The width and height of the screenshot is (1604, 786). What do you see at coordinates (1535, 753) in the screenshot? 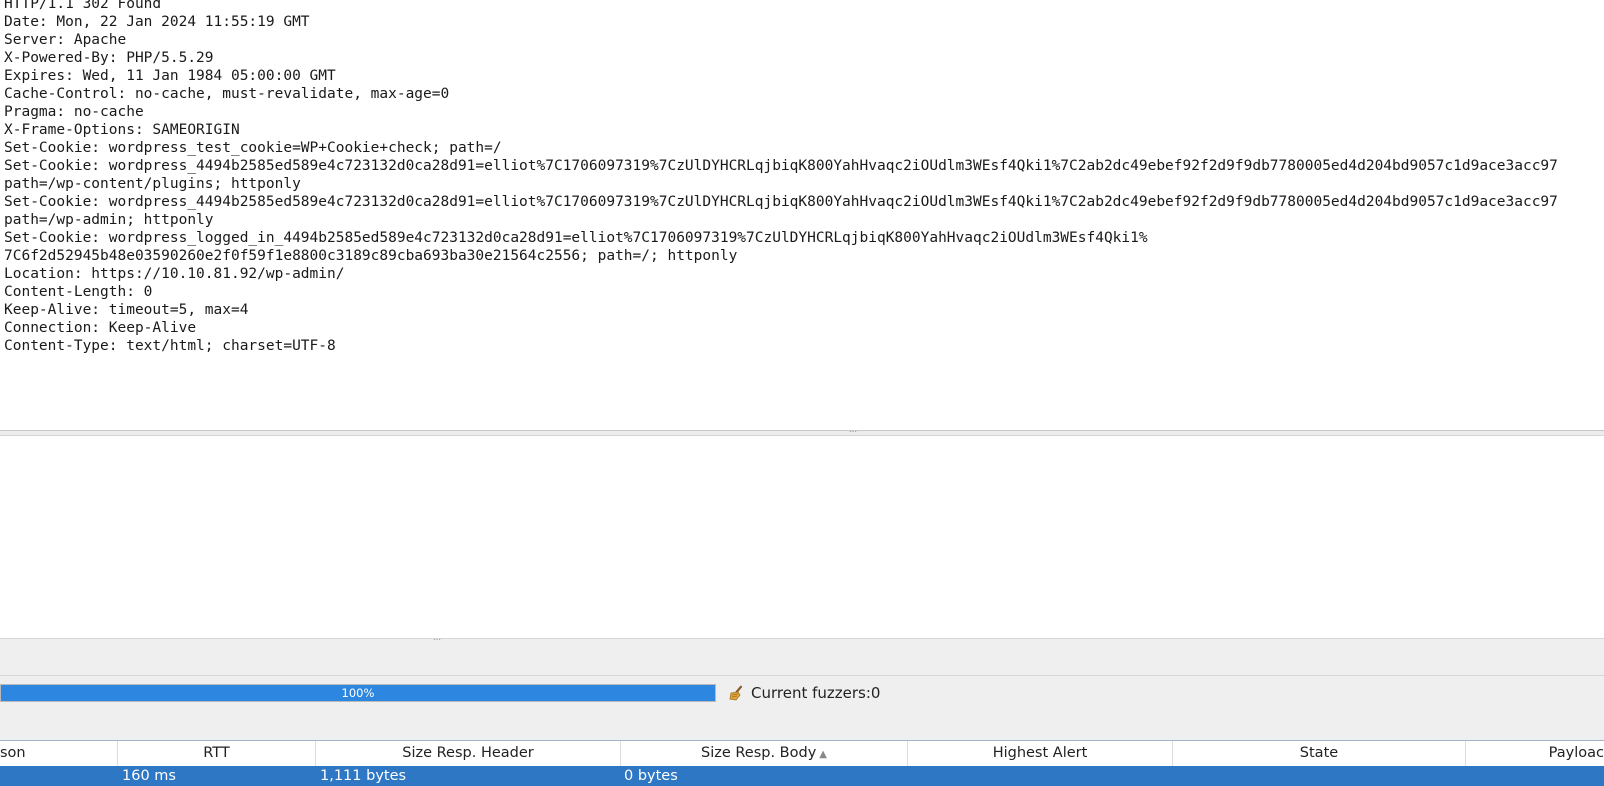
I see `column-header-payloads: Payloac` at bounding box center [1535, 753].